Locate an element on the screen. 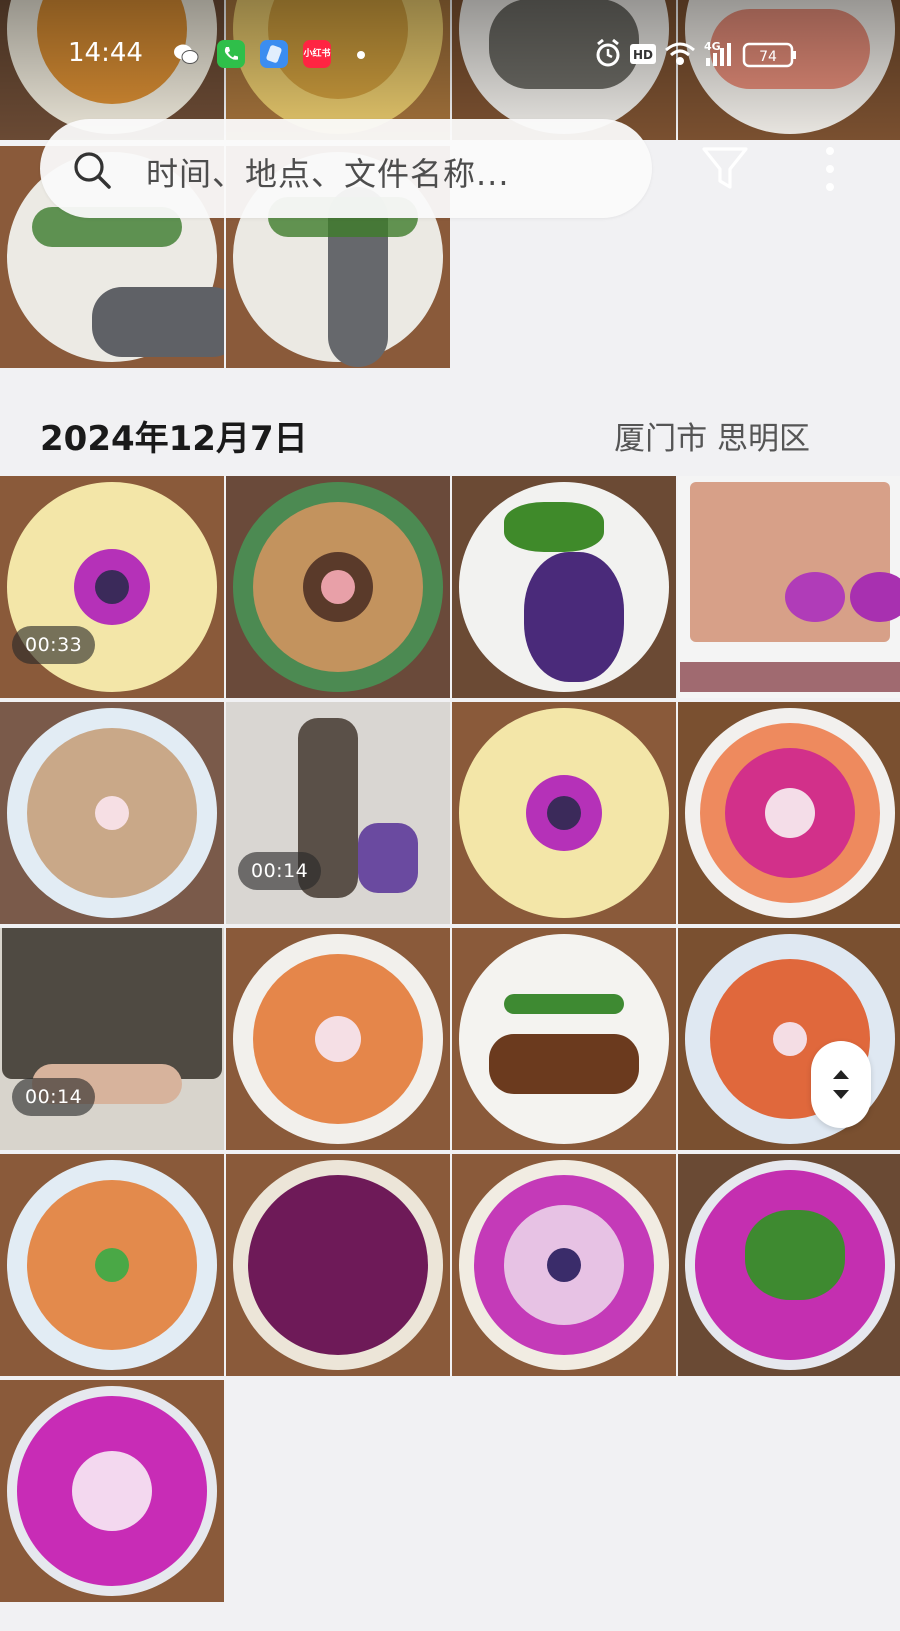  date-section-header: 2024年12月7日 厦门市 思明区 is located at coordinates (450, 423).